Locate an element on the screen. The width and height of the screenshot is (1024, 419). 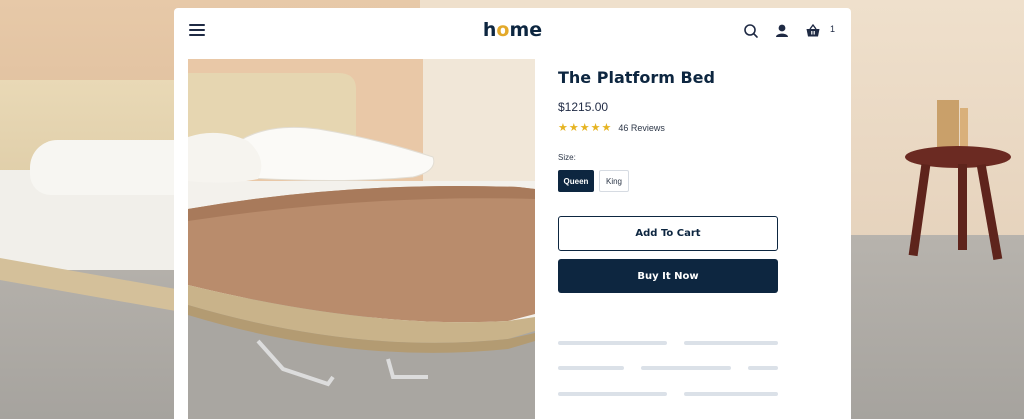
add-to-cart-button: Add To Cart is located at coordinates (668, 233).